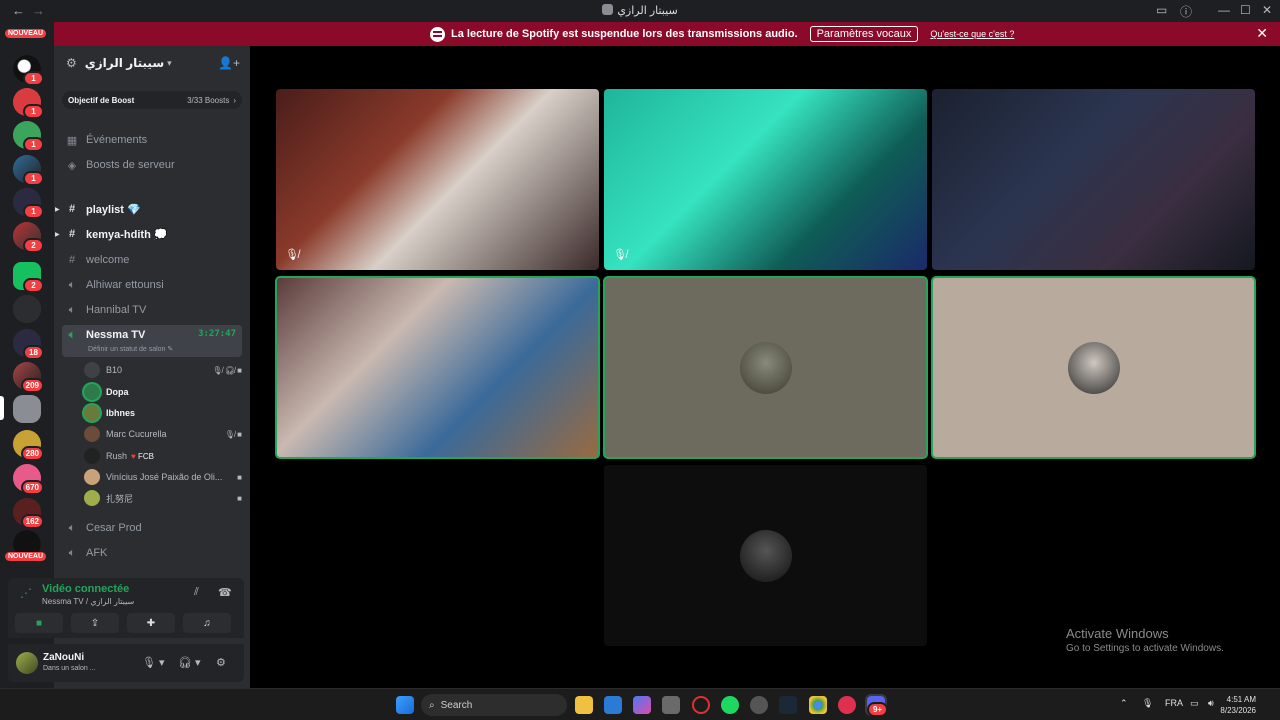 This screenshot has width=1280, height=720. I want to click on speaker-icon: 🔈︎, so click(72, 309).